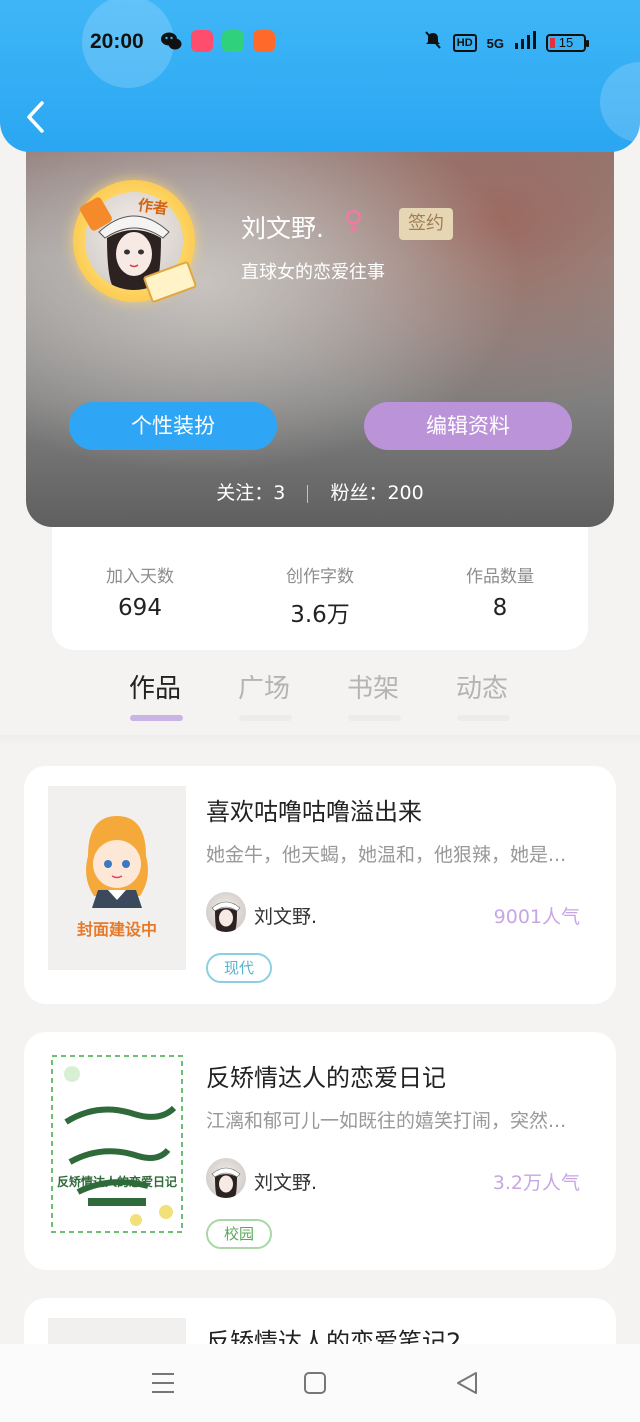 The image size is (640, 1422). I want to click on divider, so click(320, 740).